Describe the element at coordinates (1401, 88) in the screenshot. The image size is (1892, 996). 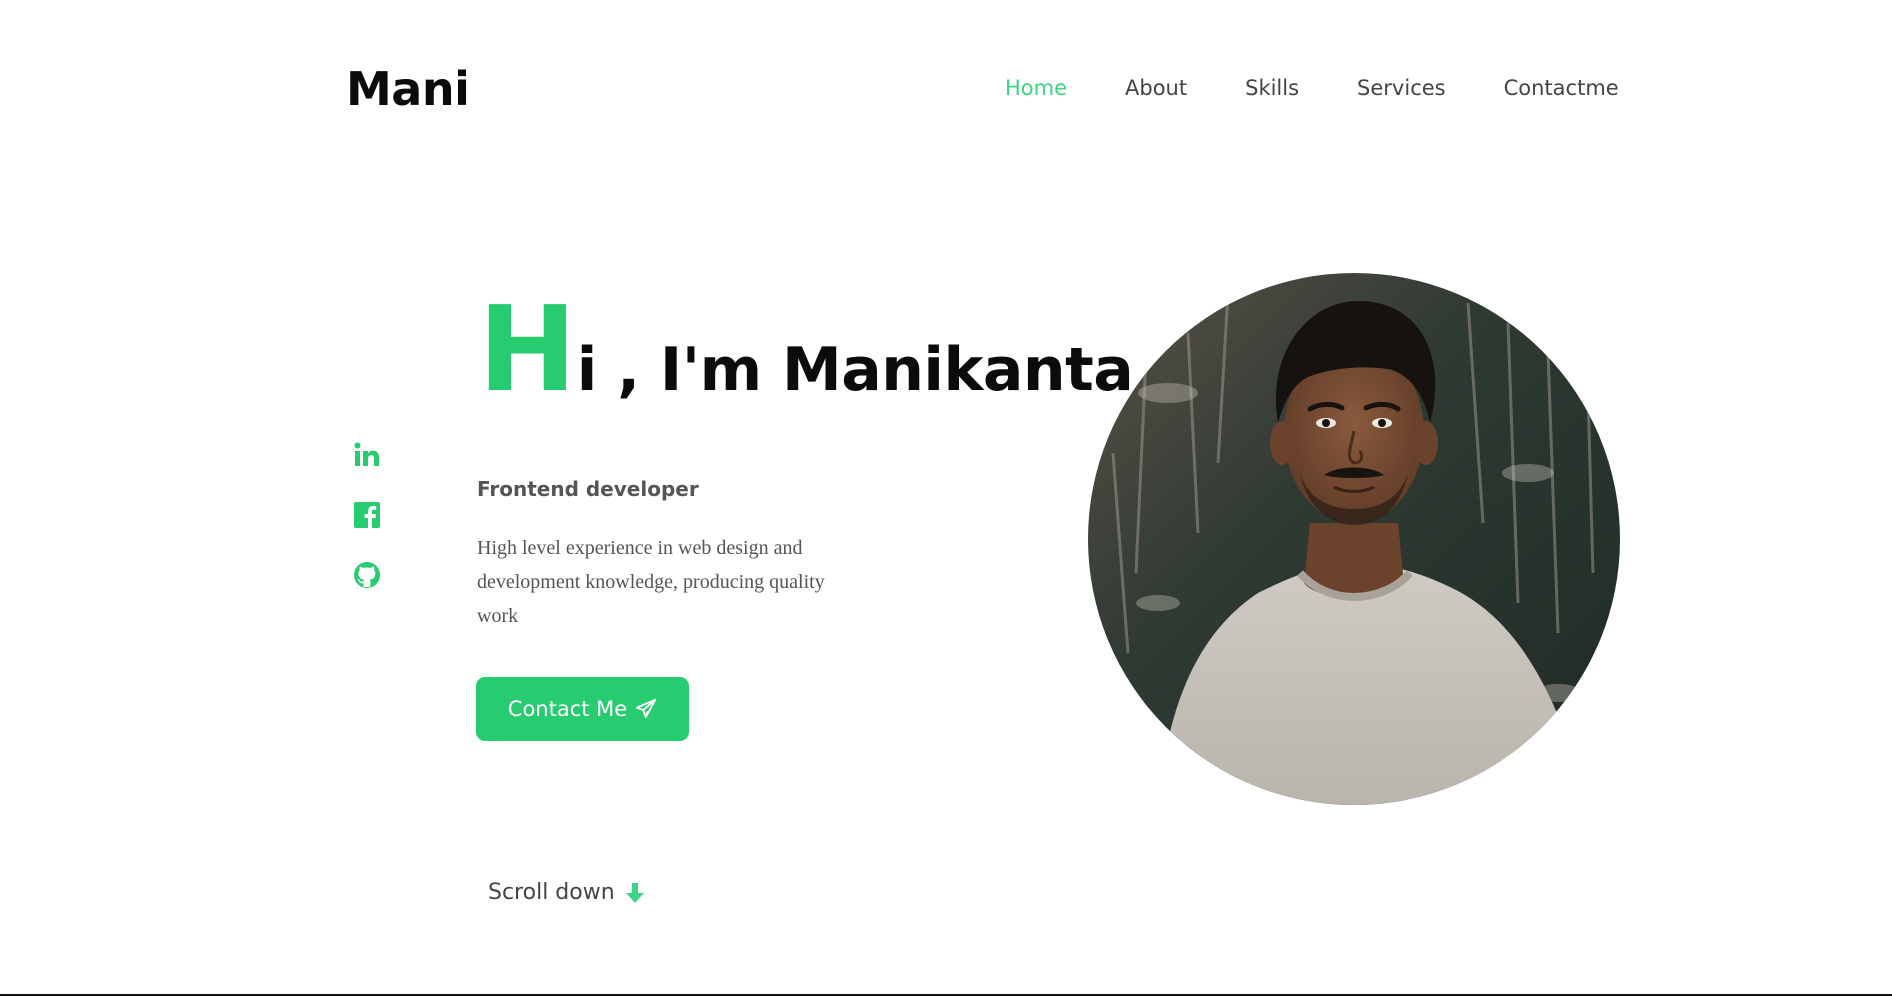
I see `nav-item-services: Services` at that location.